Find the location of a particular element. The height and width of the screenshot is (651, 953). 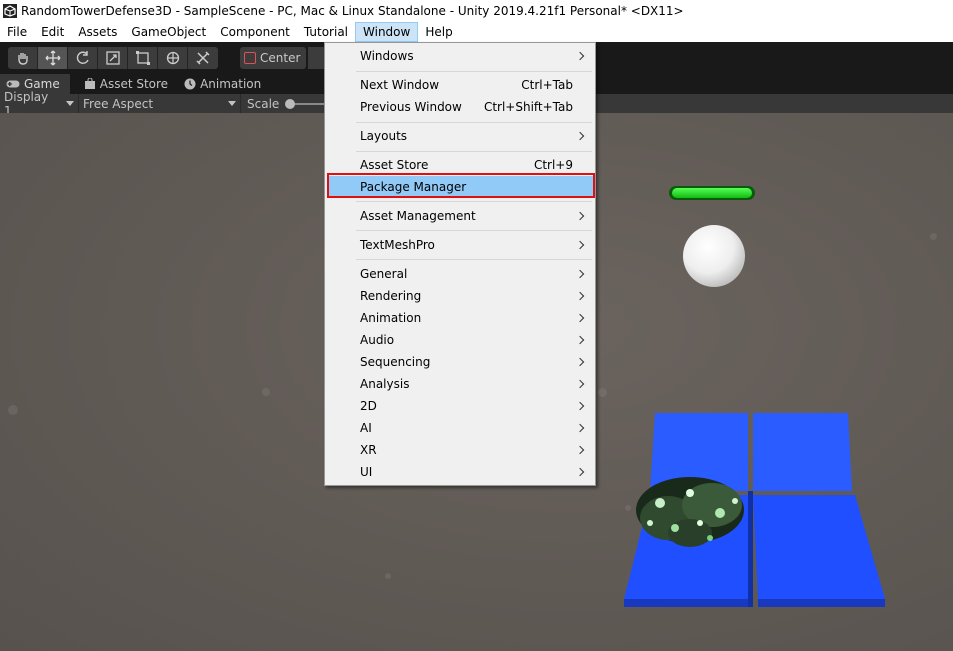

transform-tool-button is located at coordinates (173, 58).